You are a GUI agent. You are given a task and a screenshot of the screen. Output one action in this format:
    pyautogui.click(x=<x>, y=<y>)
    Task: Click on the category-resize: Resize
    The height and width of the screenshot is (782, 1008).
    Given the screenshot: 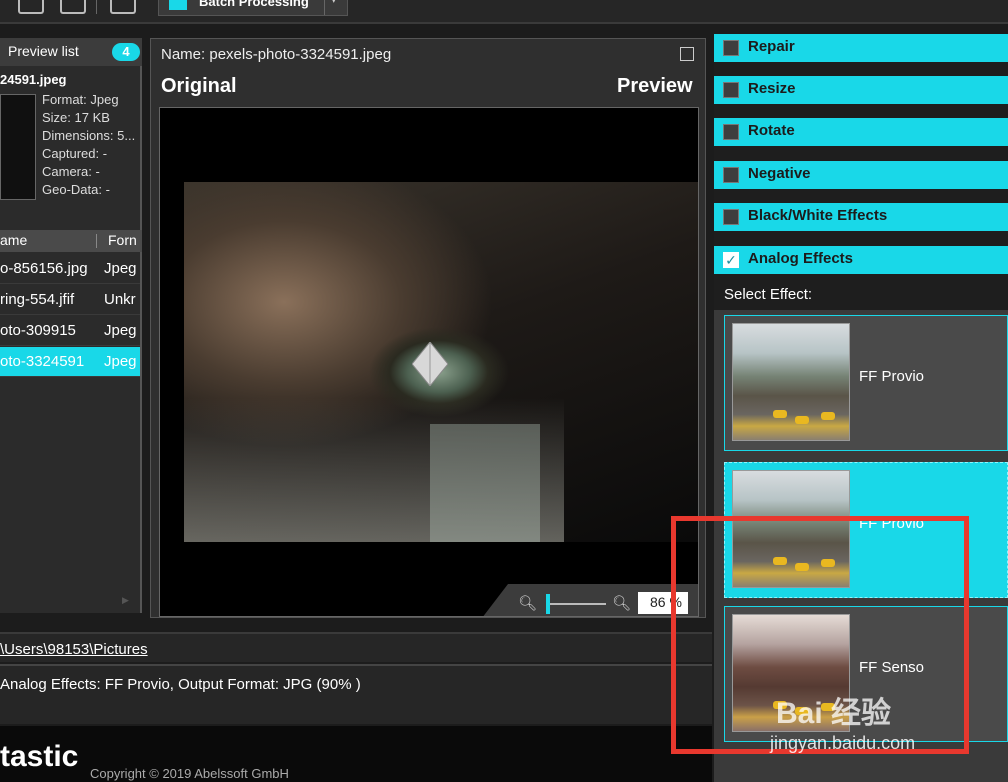 What is the action you would take?
    pyautogui.click(x=861, y=90)
    